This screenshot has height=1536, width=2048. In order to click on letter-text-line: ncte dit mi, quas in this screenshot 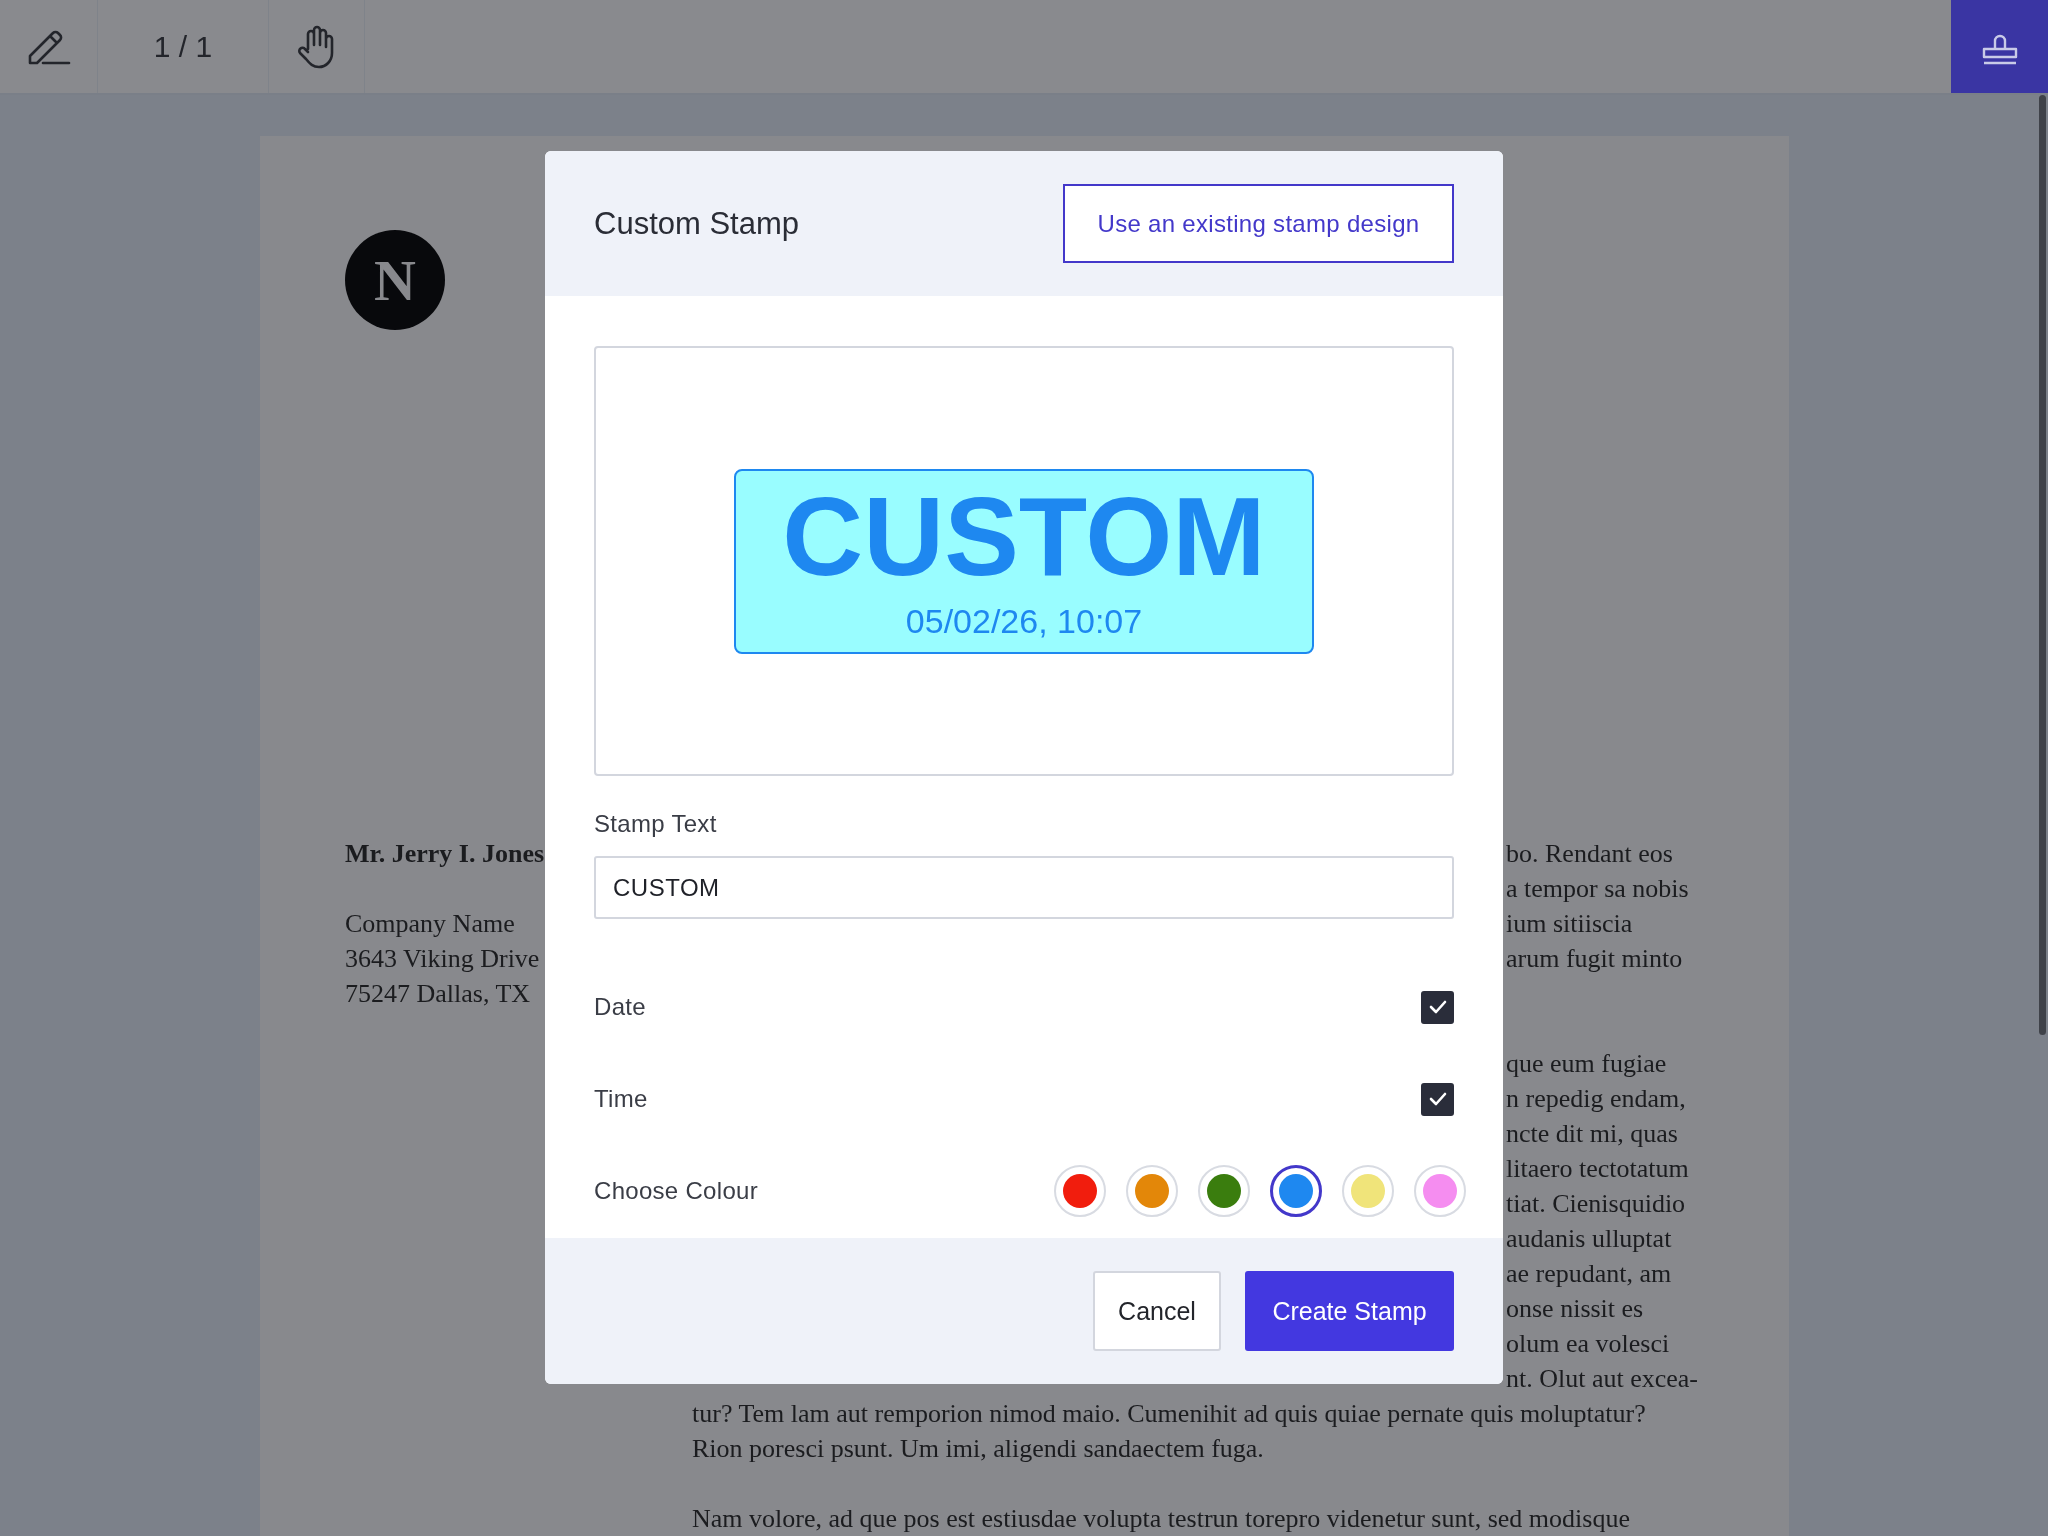, I will do `click(1592, 1133)`.